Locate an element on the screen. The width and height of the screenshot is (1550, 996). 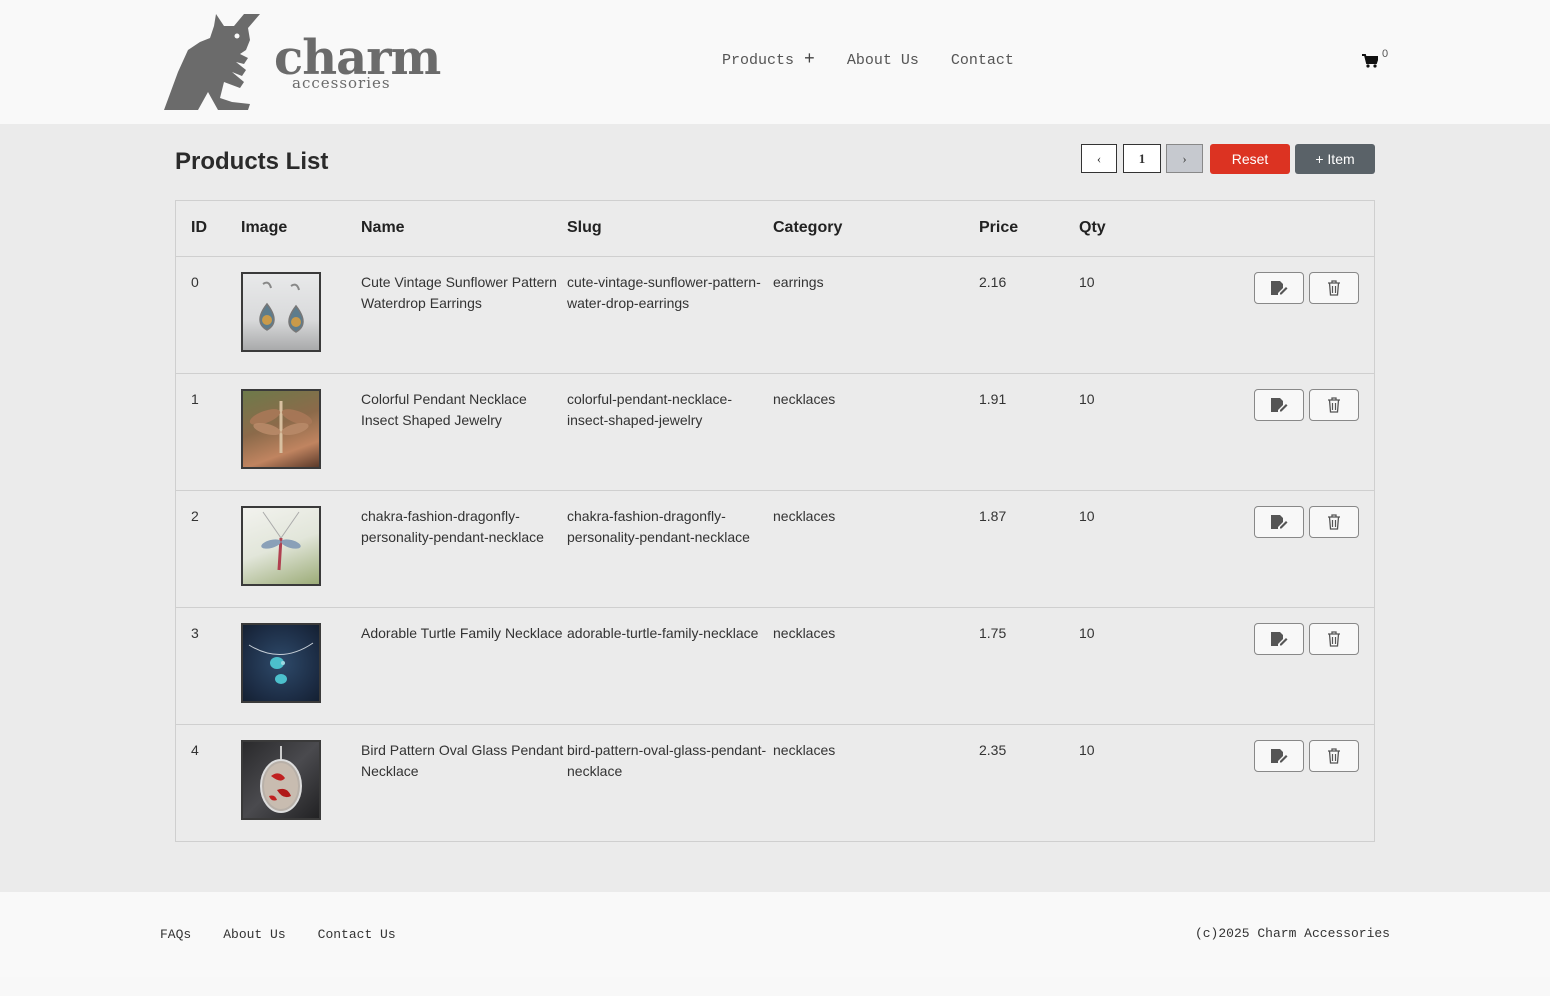
table-header: ID Image Name Slug Category Price Qty is located at coordinates (775, 229).